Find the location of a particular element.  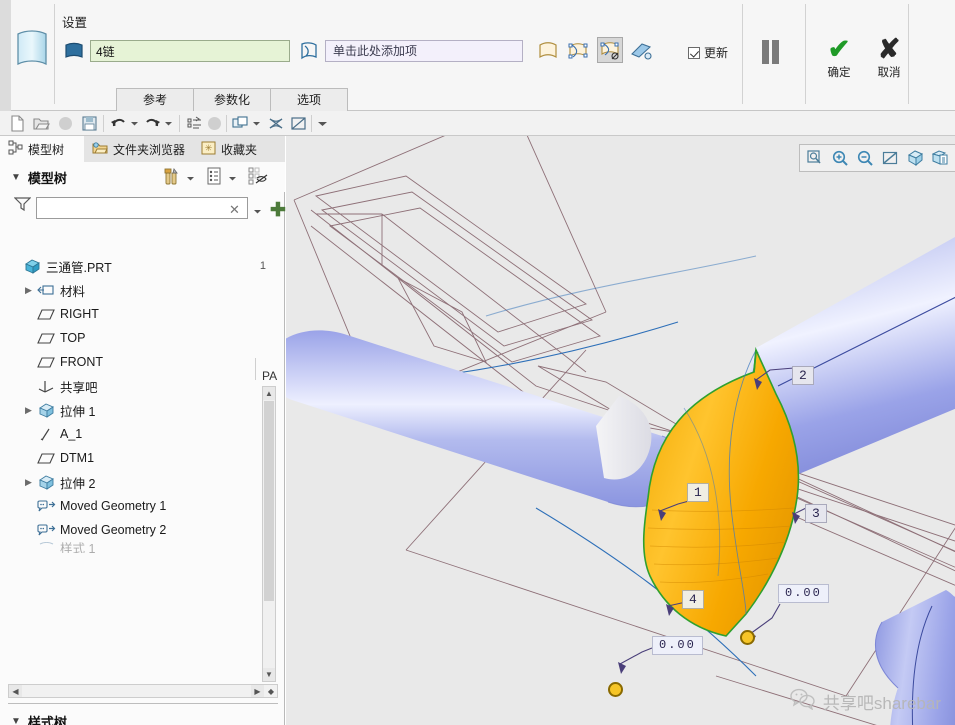

extrude-icon is located at coordinates (46, 410).